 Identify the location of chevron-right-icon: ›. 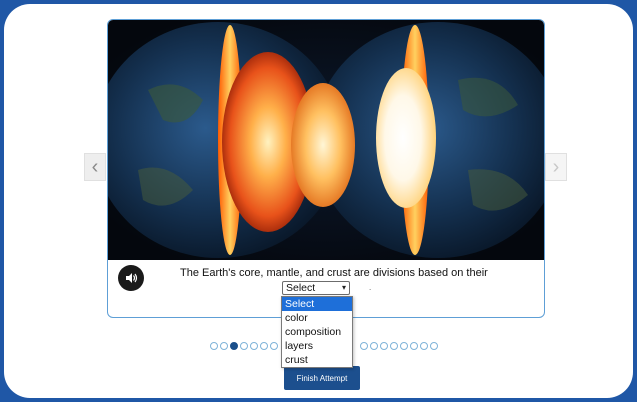
(556, 167).